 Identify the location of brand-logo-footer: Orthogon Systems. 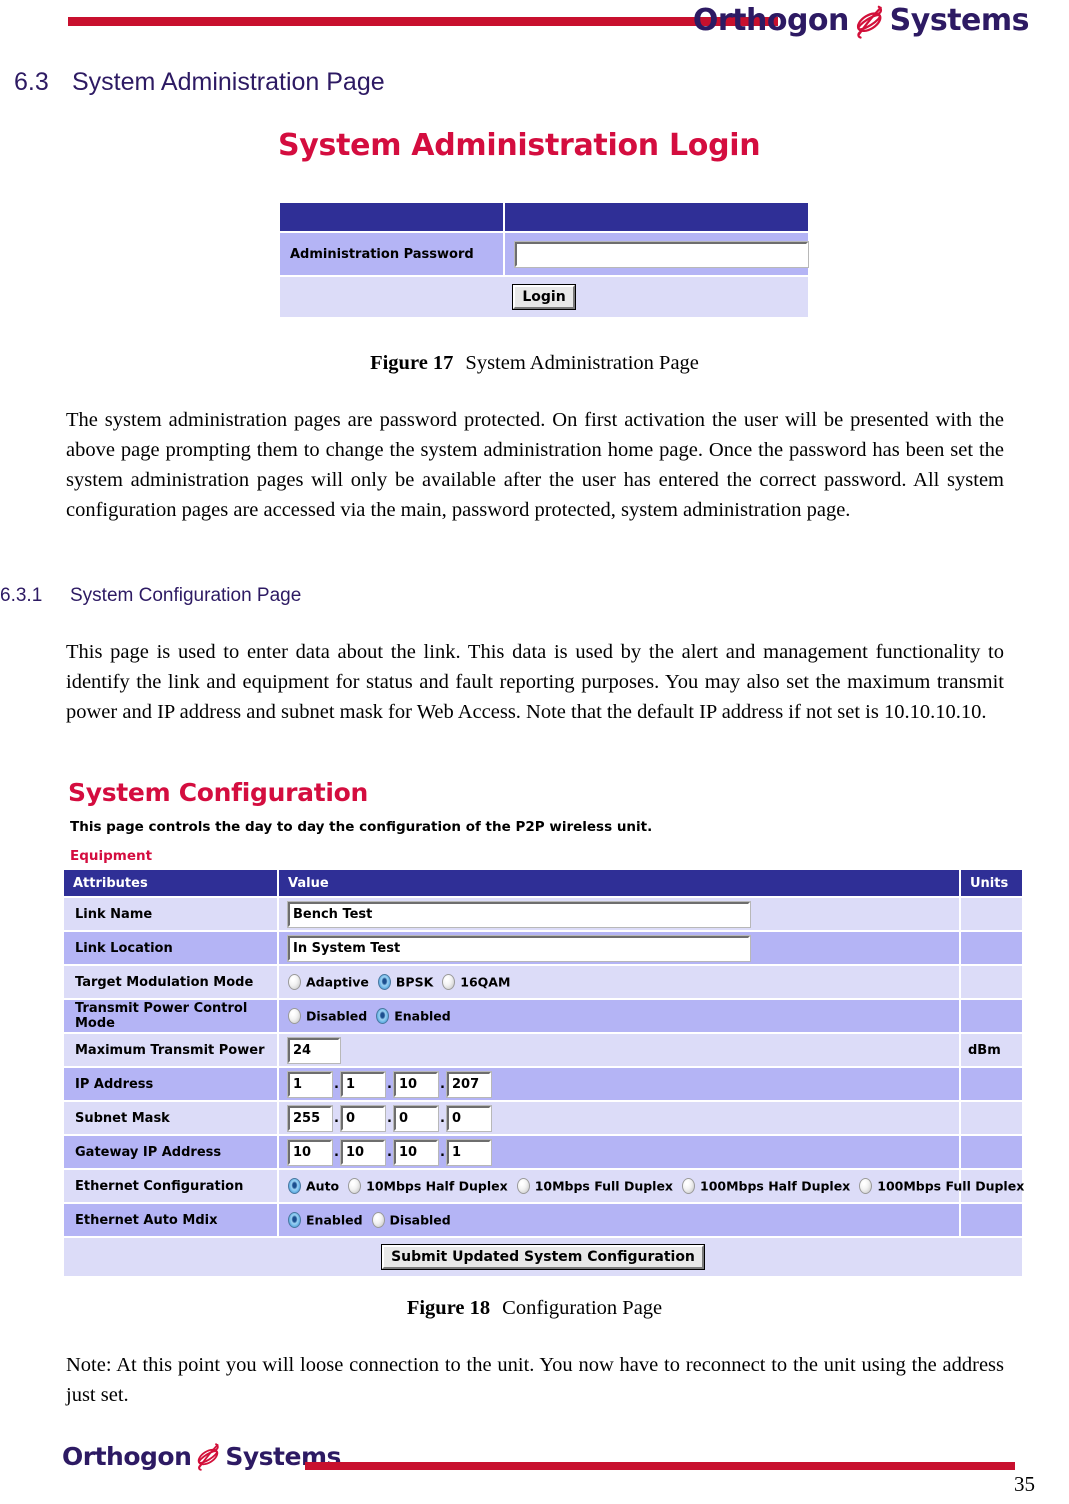
(201, 1456).